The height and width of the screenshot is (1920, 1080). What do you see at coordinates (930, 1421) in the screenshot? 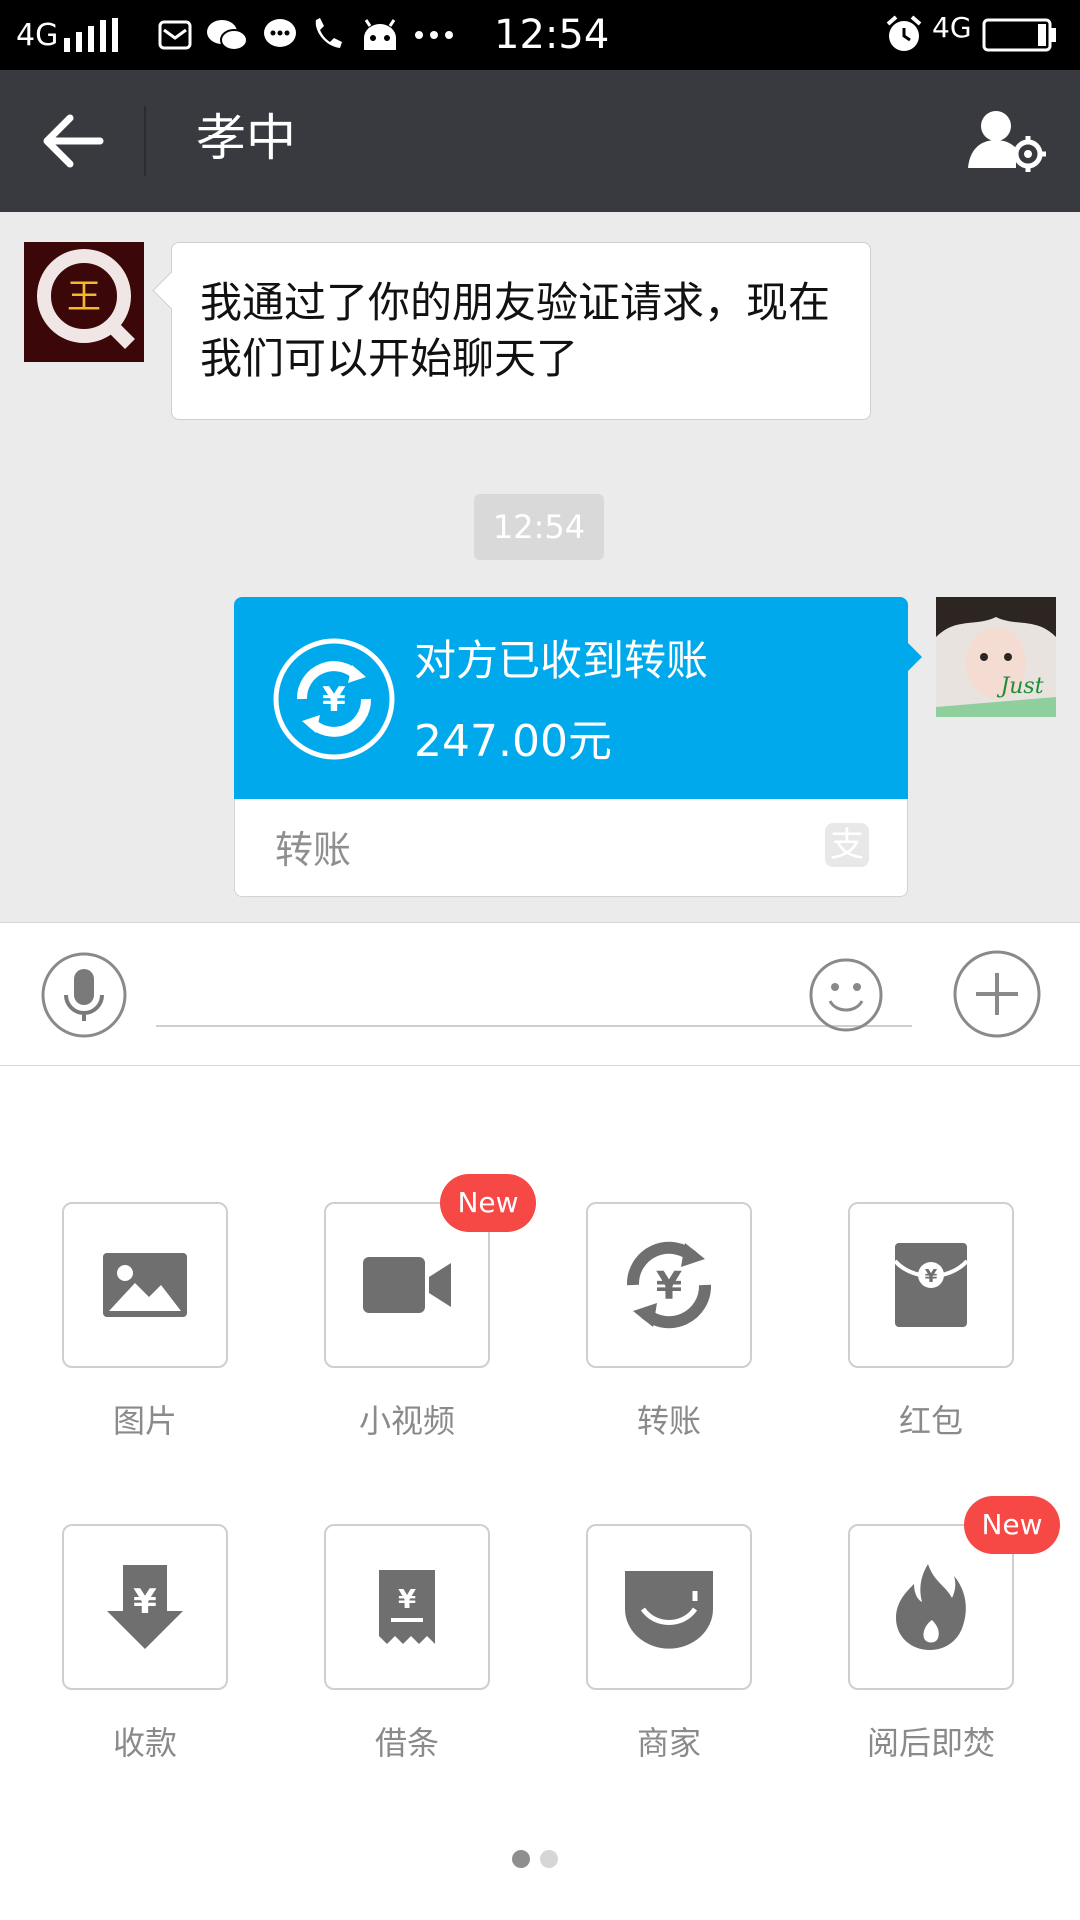
I see `tool-red-packet-label: 红包` at bounding box center [930, 1421].